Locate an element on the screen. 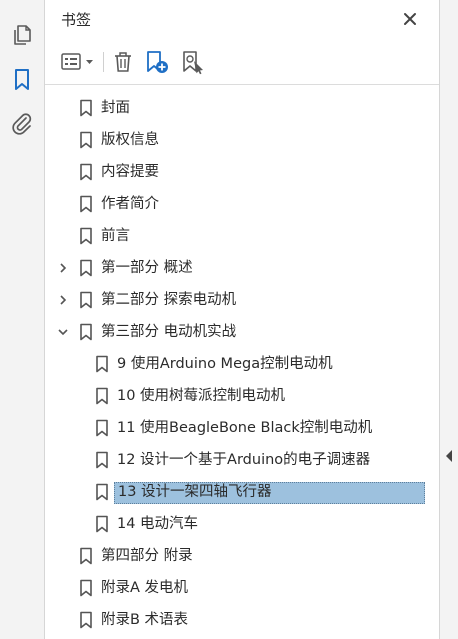 This screenshot has width=458, height=639. bookmark-item: 13 设计一架四轴飞行器 is located at coordinates (242, 492).